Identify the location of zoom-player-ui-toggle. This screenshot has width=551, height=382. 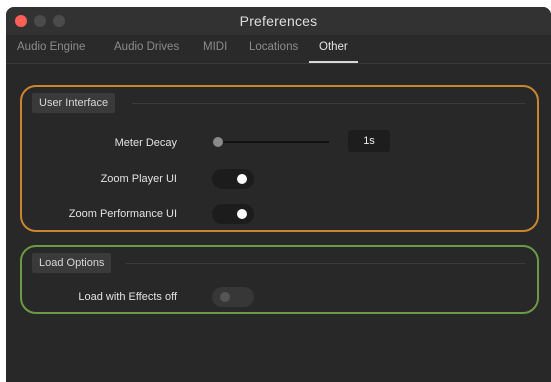
(233, 179).